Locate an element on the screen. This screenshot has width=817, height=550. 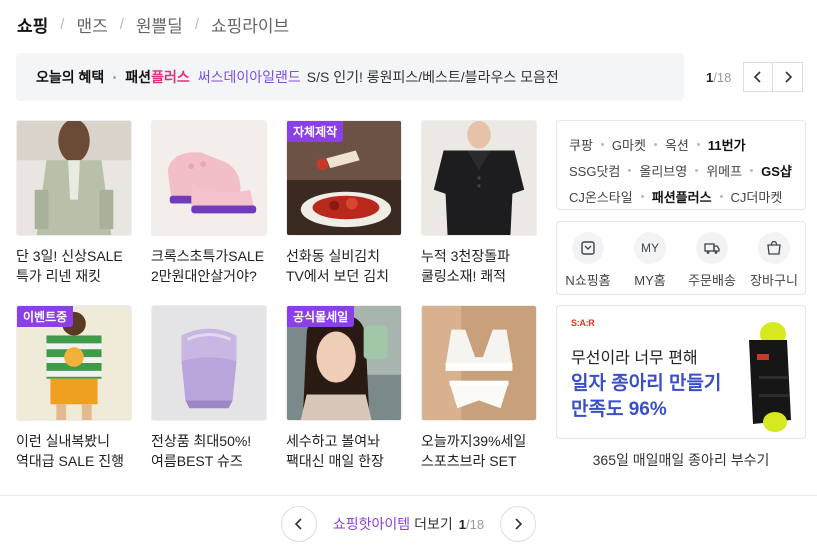
calf-massager-image is located at coordinates (770, 377).